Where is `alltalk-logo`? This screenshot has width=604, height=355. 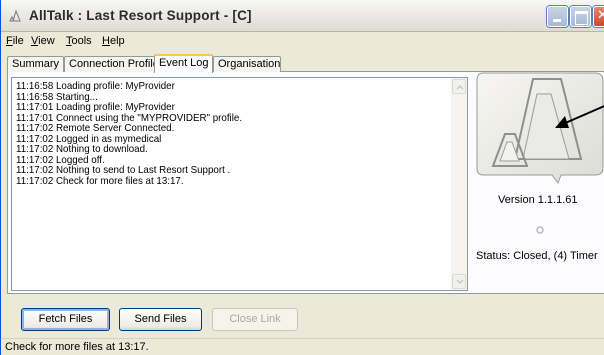 alltalk-logo is located at coordinates (539, 128).